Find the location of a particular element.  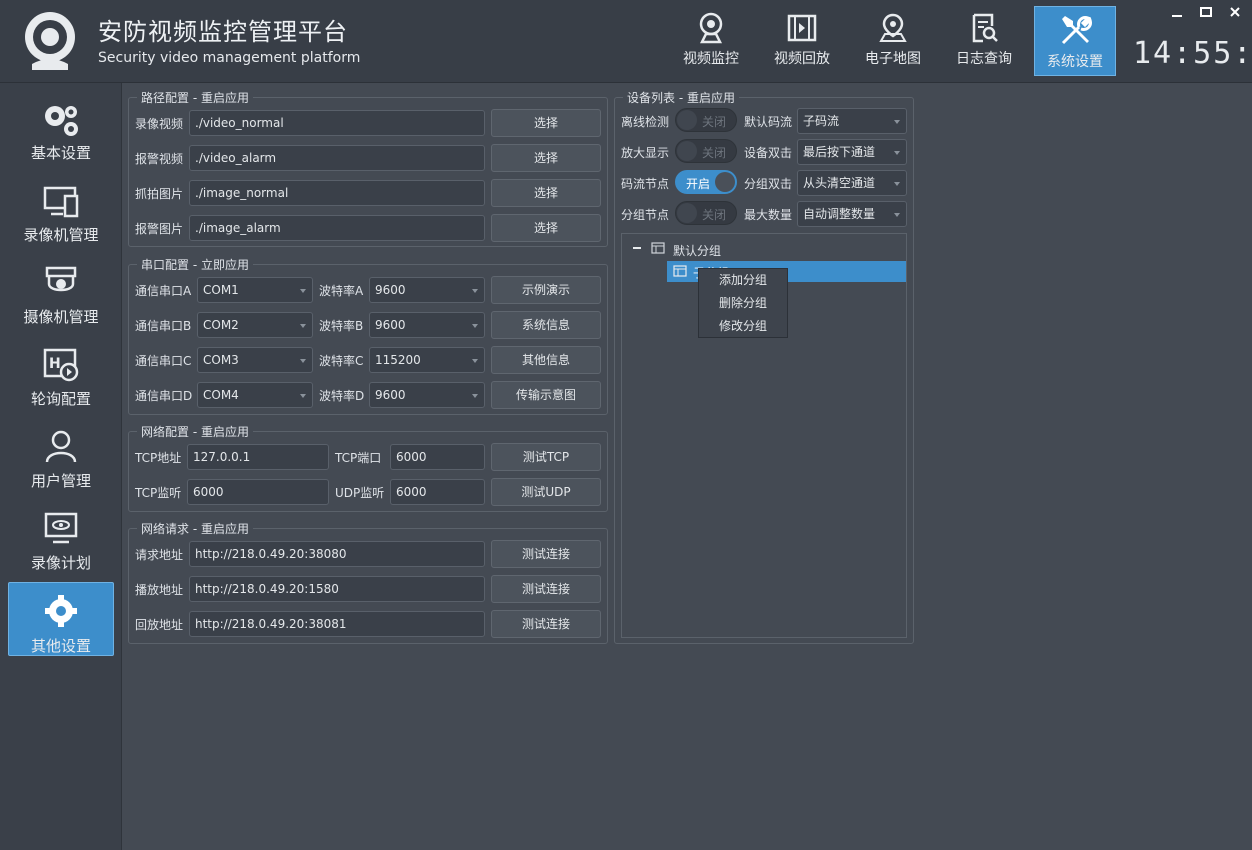

film-icon is located at coordinates (802, 28).